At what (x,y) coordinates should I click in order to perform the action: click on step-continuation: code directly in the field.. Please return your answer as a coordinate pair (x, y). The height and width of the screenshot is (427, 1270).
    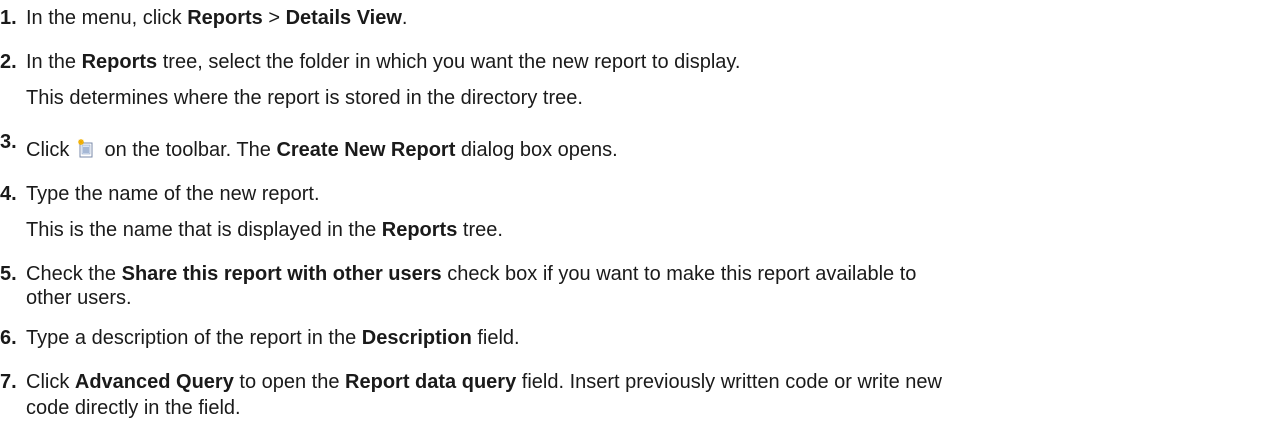
    Looking at the image, I should click on (133, 408).